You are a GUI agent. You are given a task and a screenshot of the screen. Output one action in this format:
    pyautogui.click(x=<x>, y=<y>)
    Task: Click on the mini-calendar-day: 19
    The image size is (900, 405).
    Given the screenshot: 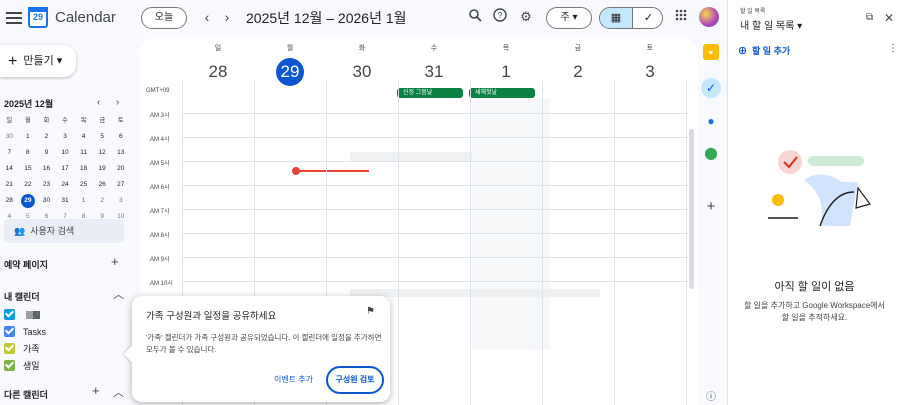 What is the action you would take?
    pyautogui.click(x=102, y=169)
    